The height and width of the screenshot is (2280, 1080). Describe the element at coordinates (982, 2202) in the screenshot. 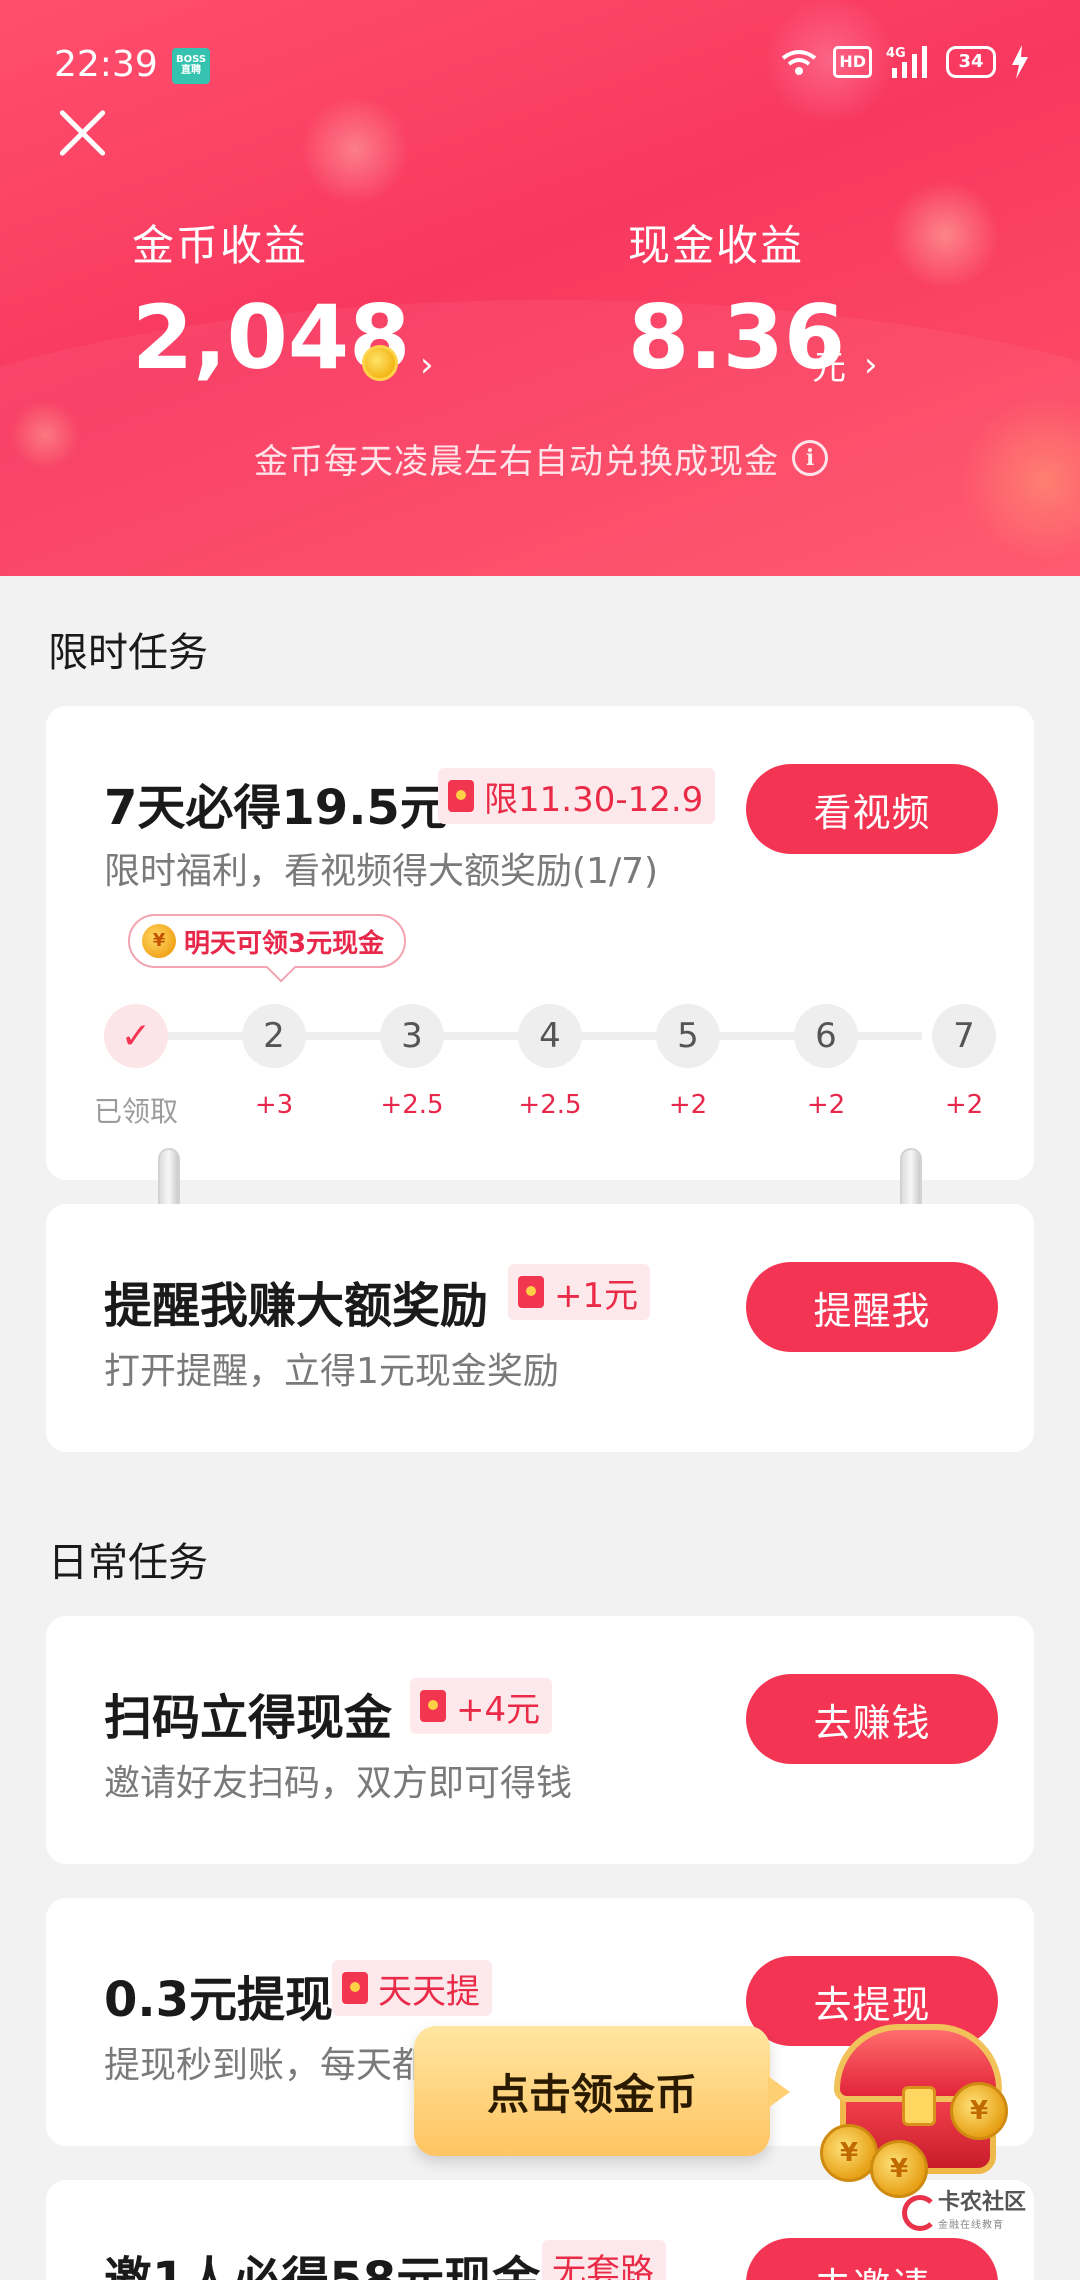

I see `watermark-name: 卡农社区` at that location.